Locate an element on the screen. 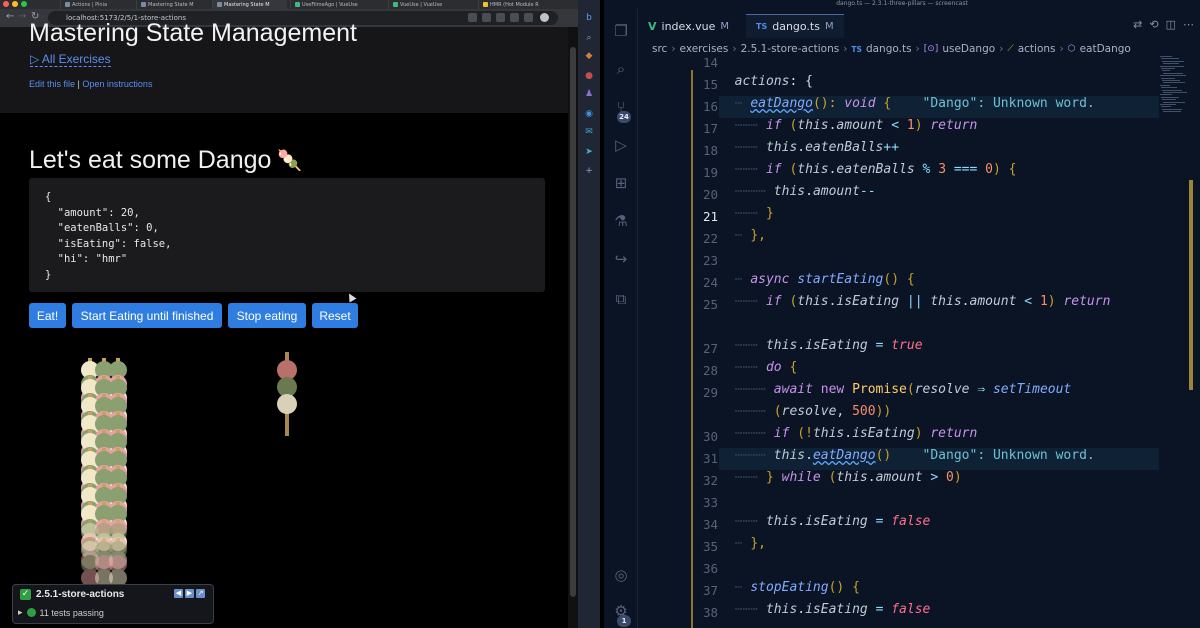 Image resolution: width=1200 pixels, height=628 pixels. send-icon: ➤ is located at coordinates (589, 152).